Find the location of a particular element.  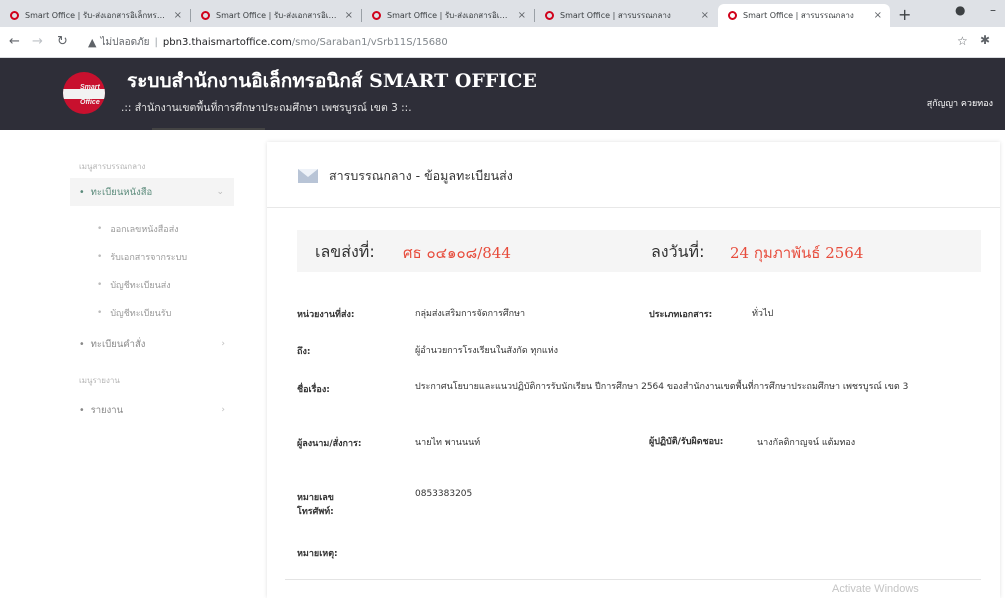

doc-type-label: ประเภทเอกสาร: is located at coordinates (681, 315).